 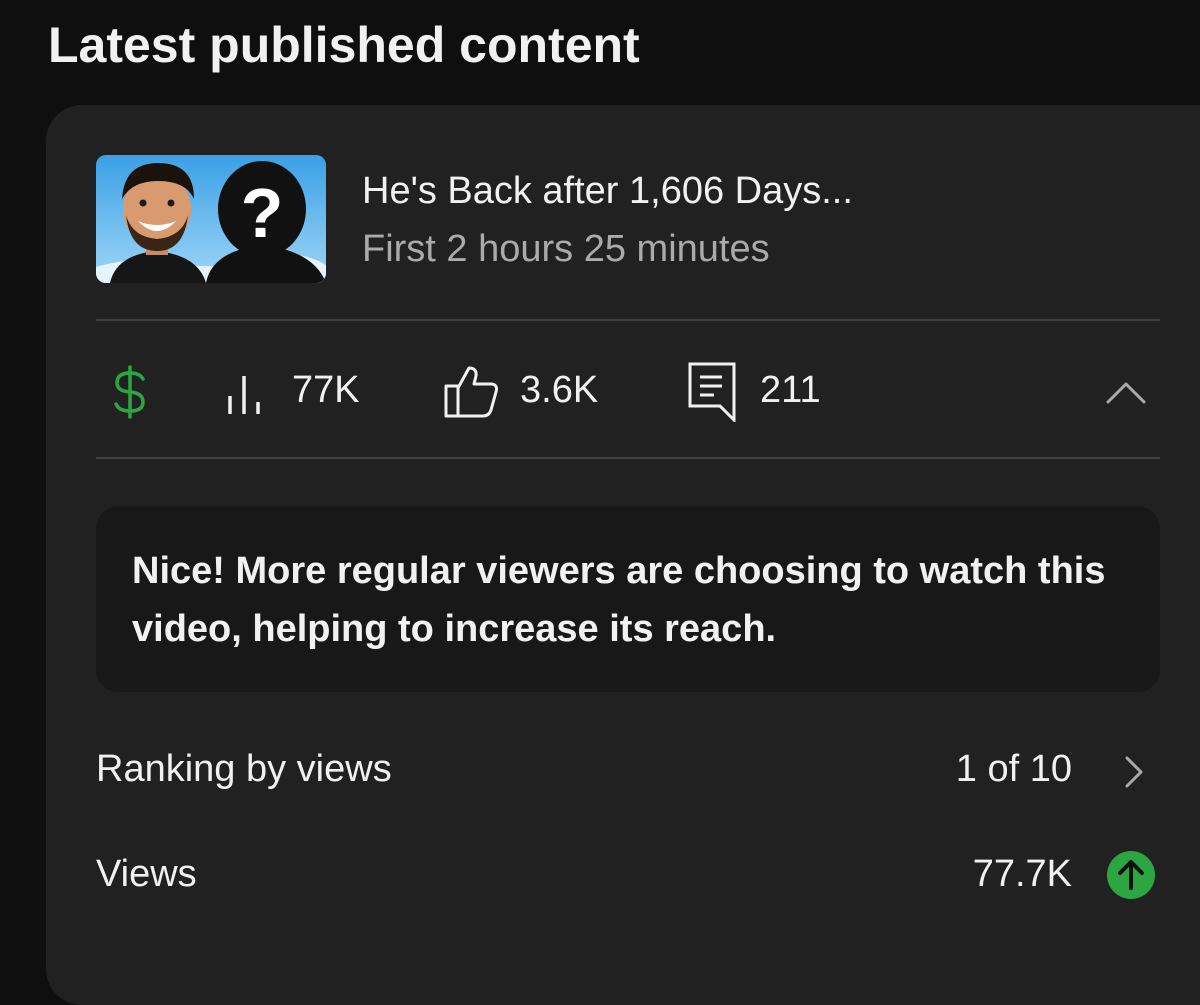 What do you see at coordinates (146, 874) in the screenshot?
I see `views-label: Views` at bounding box center [146, 874].